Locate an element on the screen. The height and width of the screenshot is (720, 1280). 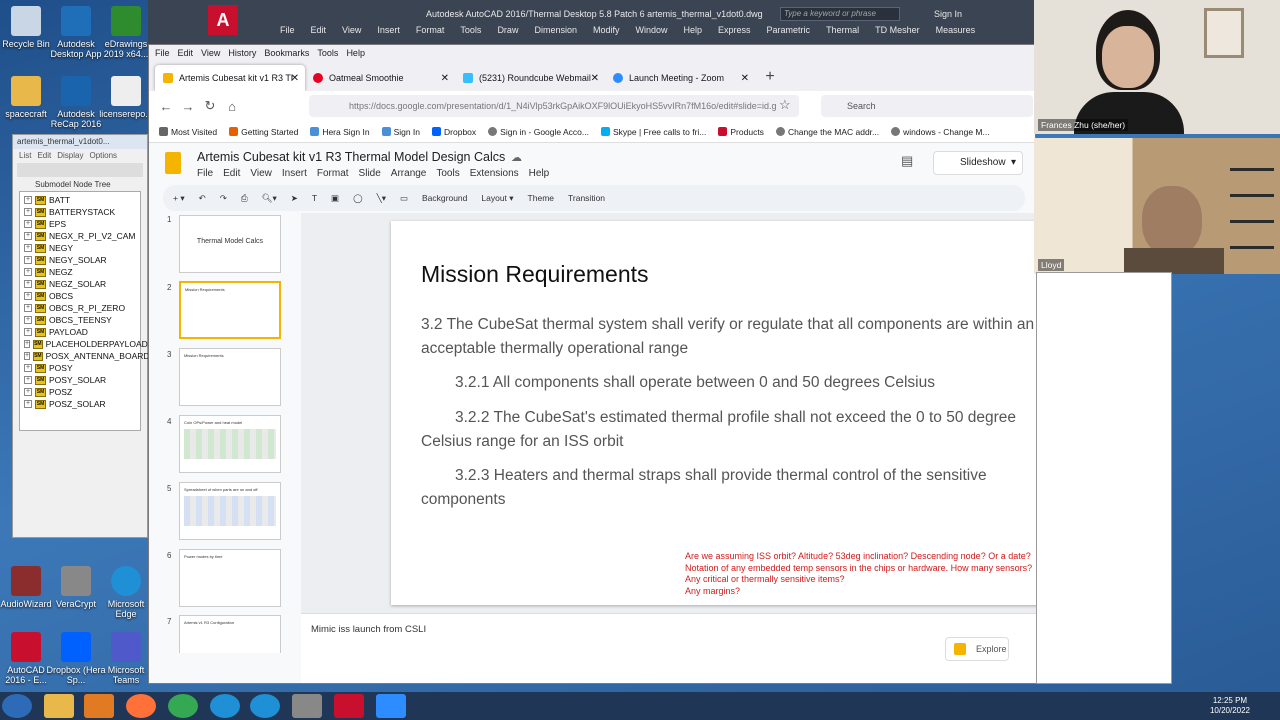
node-menu-list: List is located at coordinates (25, 155).